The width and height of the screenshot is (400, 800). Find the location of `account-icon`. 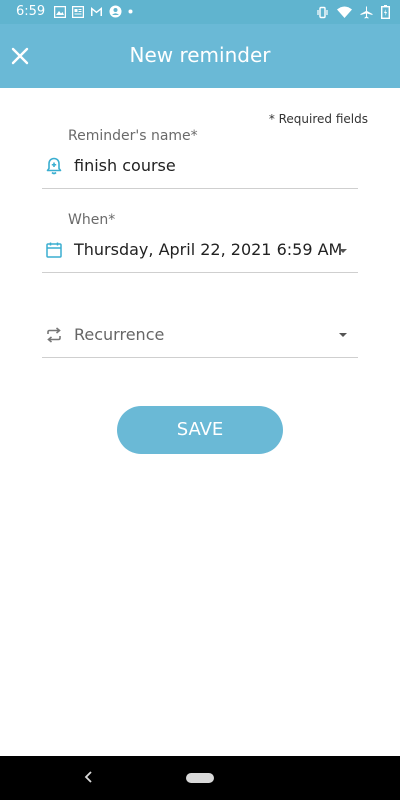

account-icon is located at coordinates (115, 11).